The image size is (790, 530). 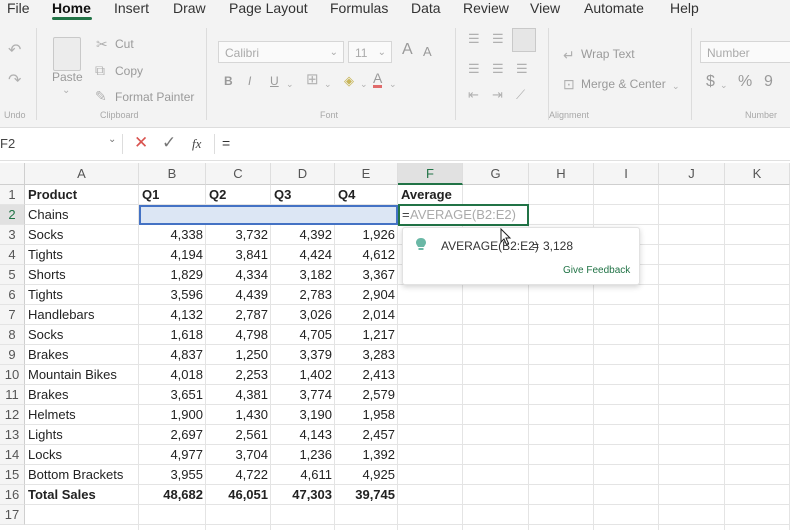 I want to click on wrap-text-button: Wrap Text, so click(x=608, y=54).